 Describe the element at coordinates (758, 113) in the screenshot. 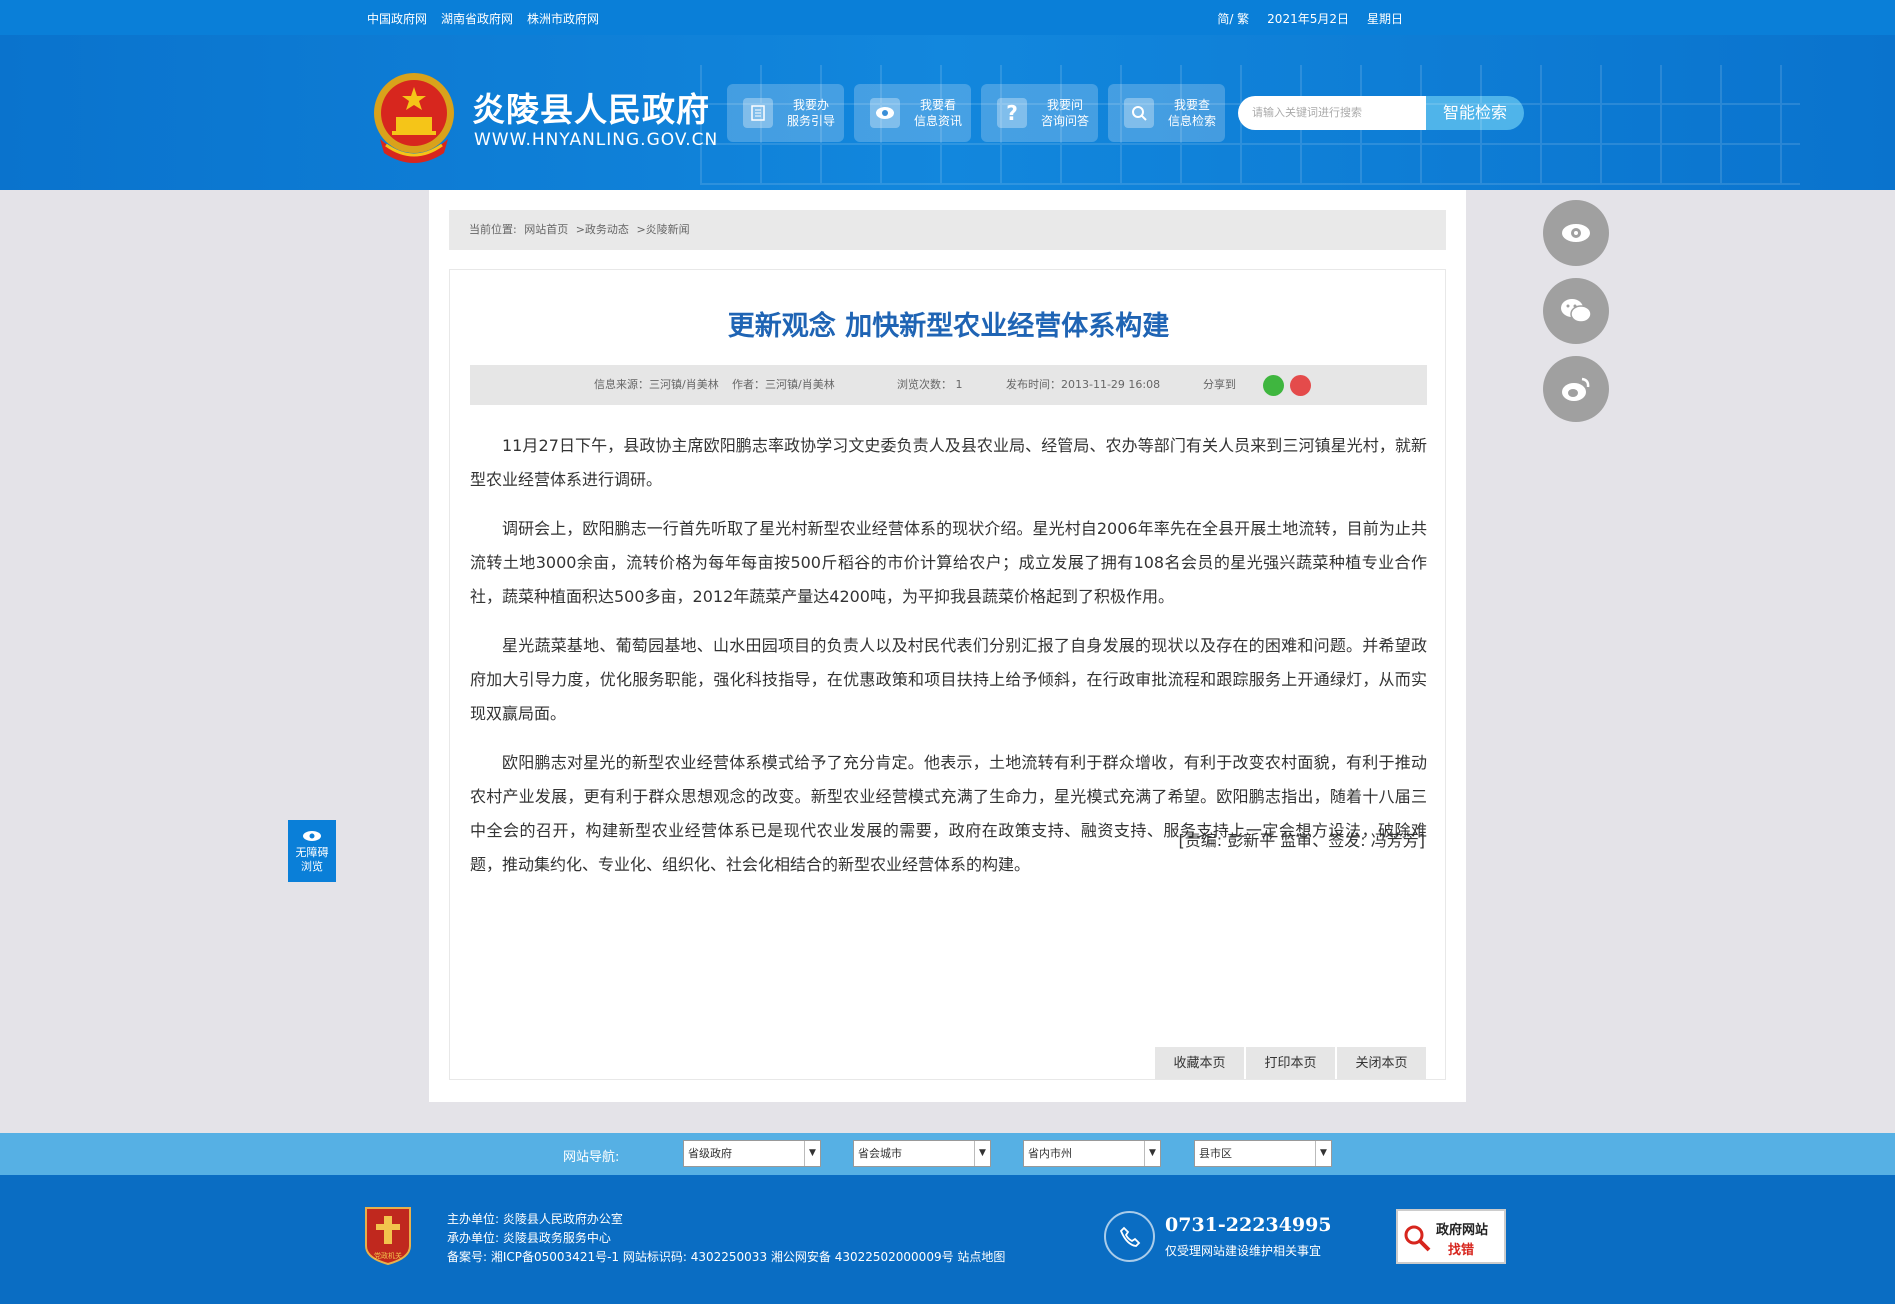

I see `document-icon` at that location.